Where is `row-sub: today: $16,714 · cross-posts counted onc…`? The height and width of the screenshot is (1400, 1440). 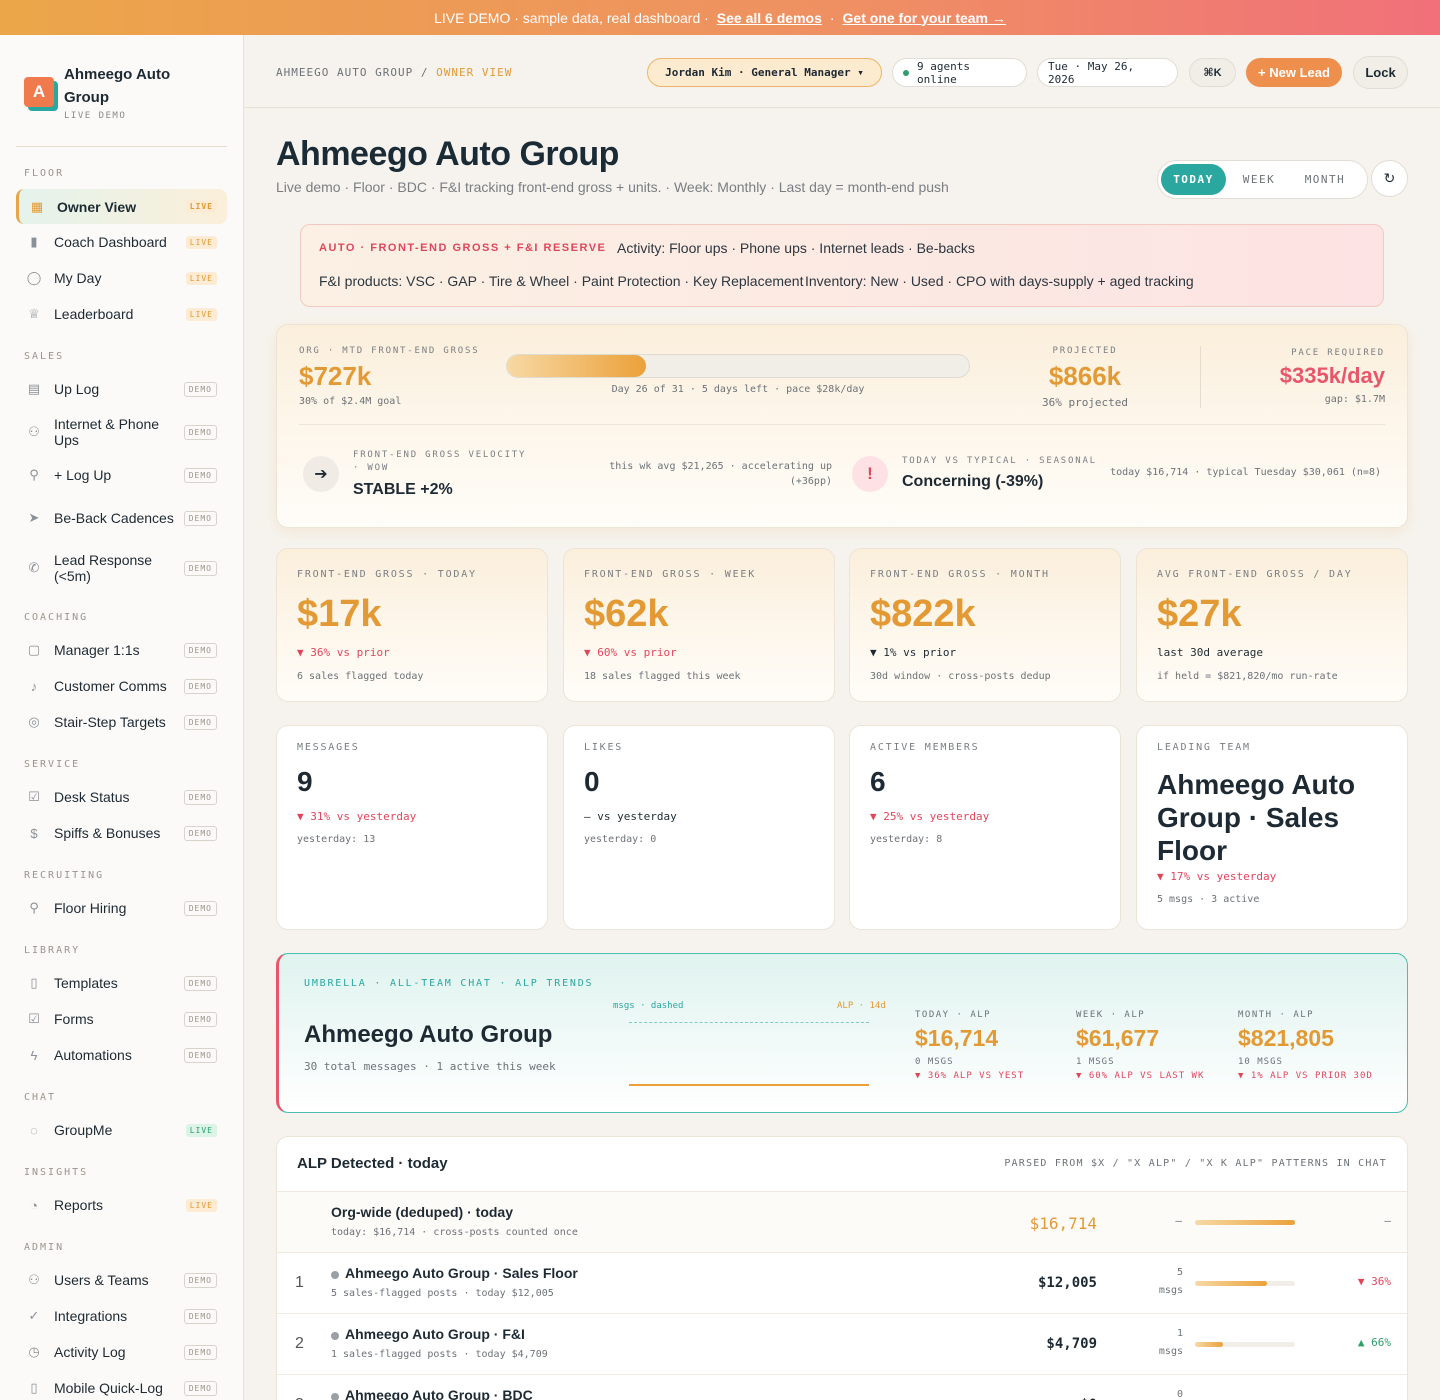
row-sub: today: $16,714 · cross-posts counted onc… is located at coordinates (454, 1232).